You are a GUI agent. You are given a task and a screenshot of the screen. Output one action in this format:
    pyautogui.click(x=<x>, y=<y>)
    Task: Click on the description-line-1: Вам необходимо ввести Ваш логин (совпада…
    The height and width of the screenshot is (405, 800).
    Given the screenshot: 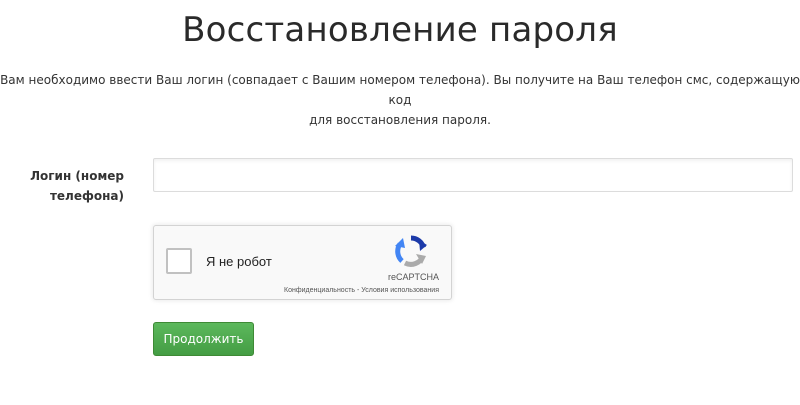 What is the action you would take?
    pyautogui.click(x=400, y=90)
    